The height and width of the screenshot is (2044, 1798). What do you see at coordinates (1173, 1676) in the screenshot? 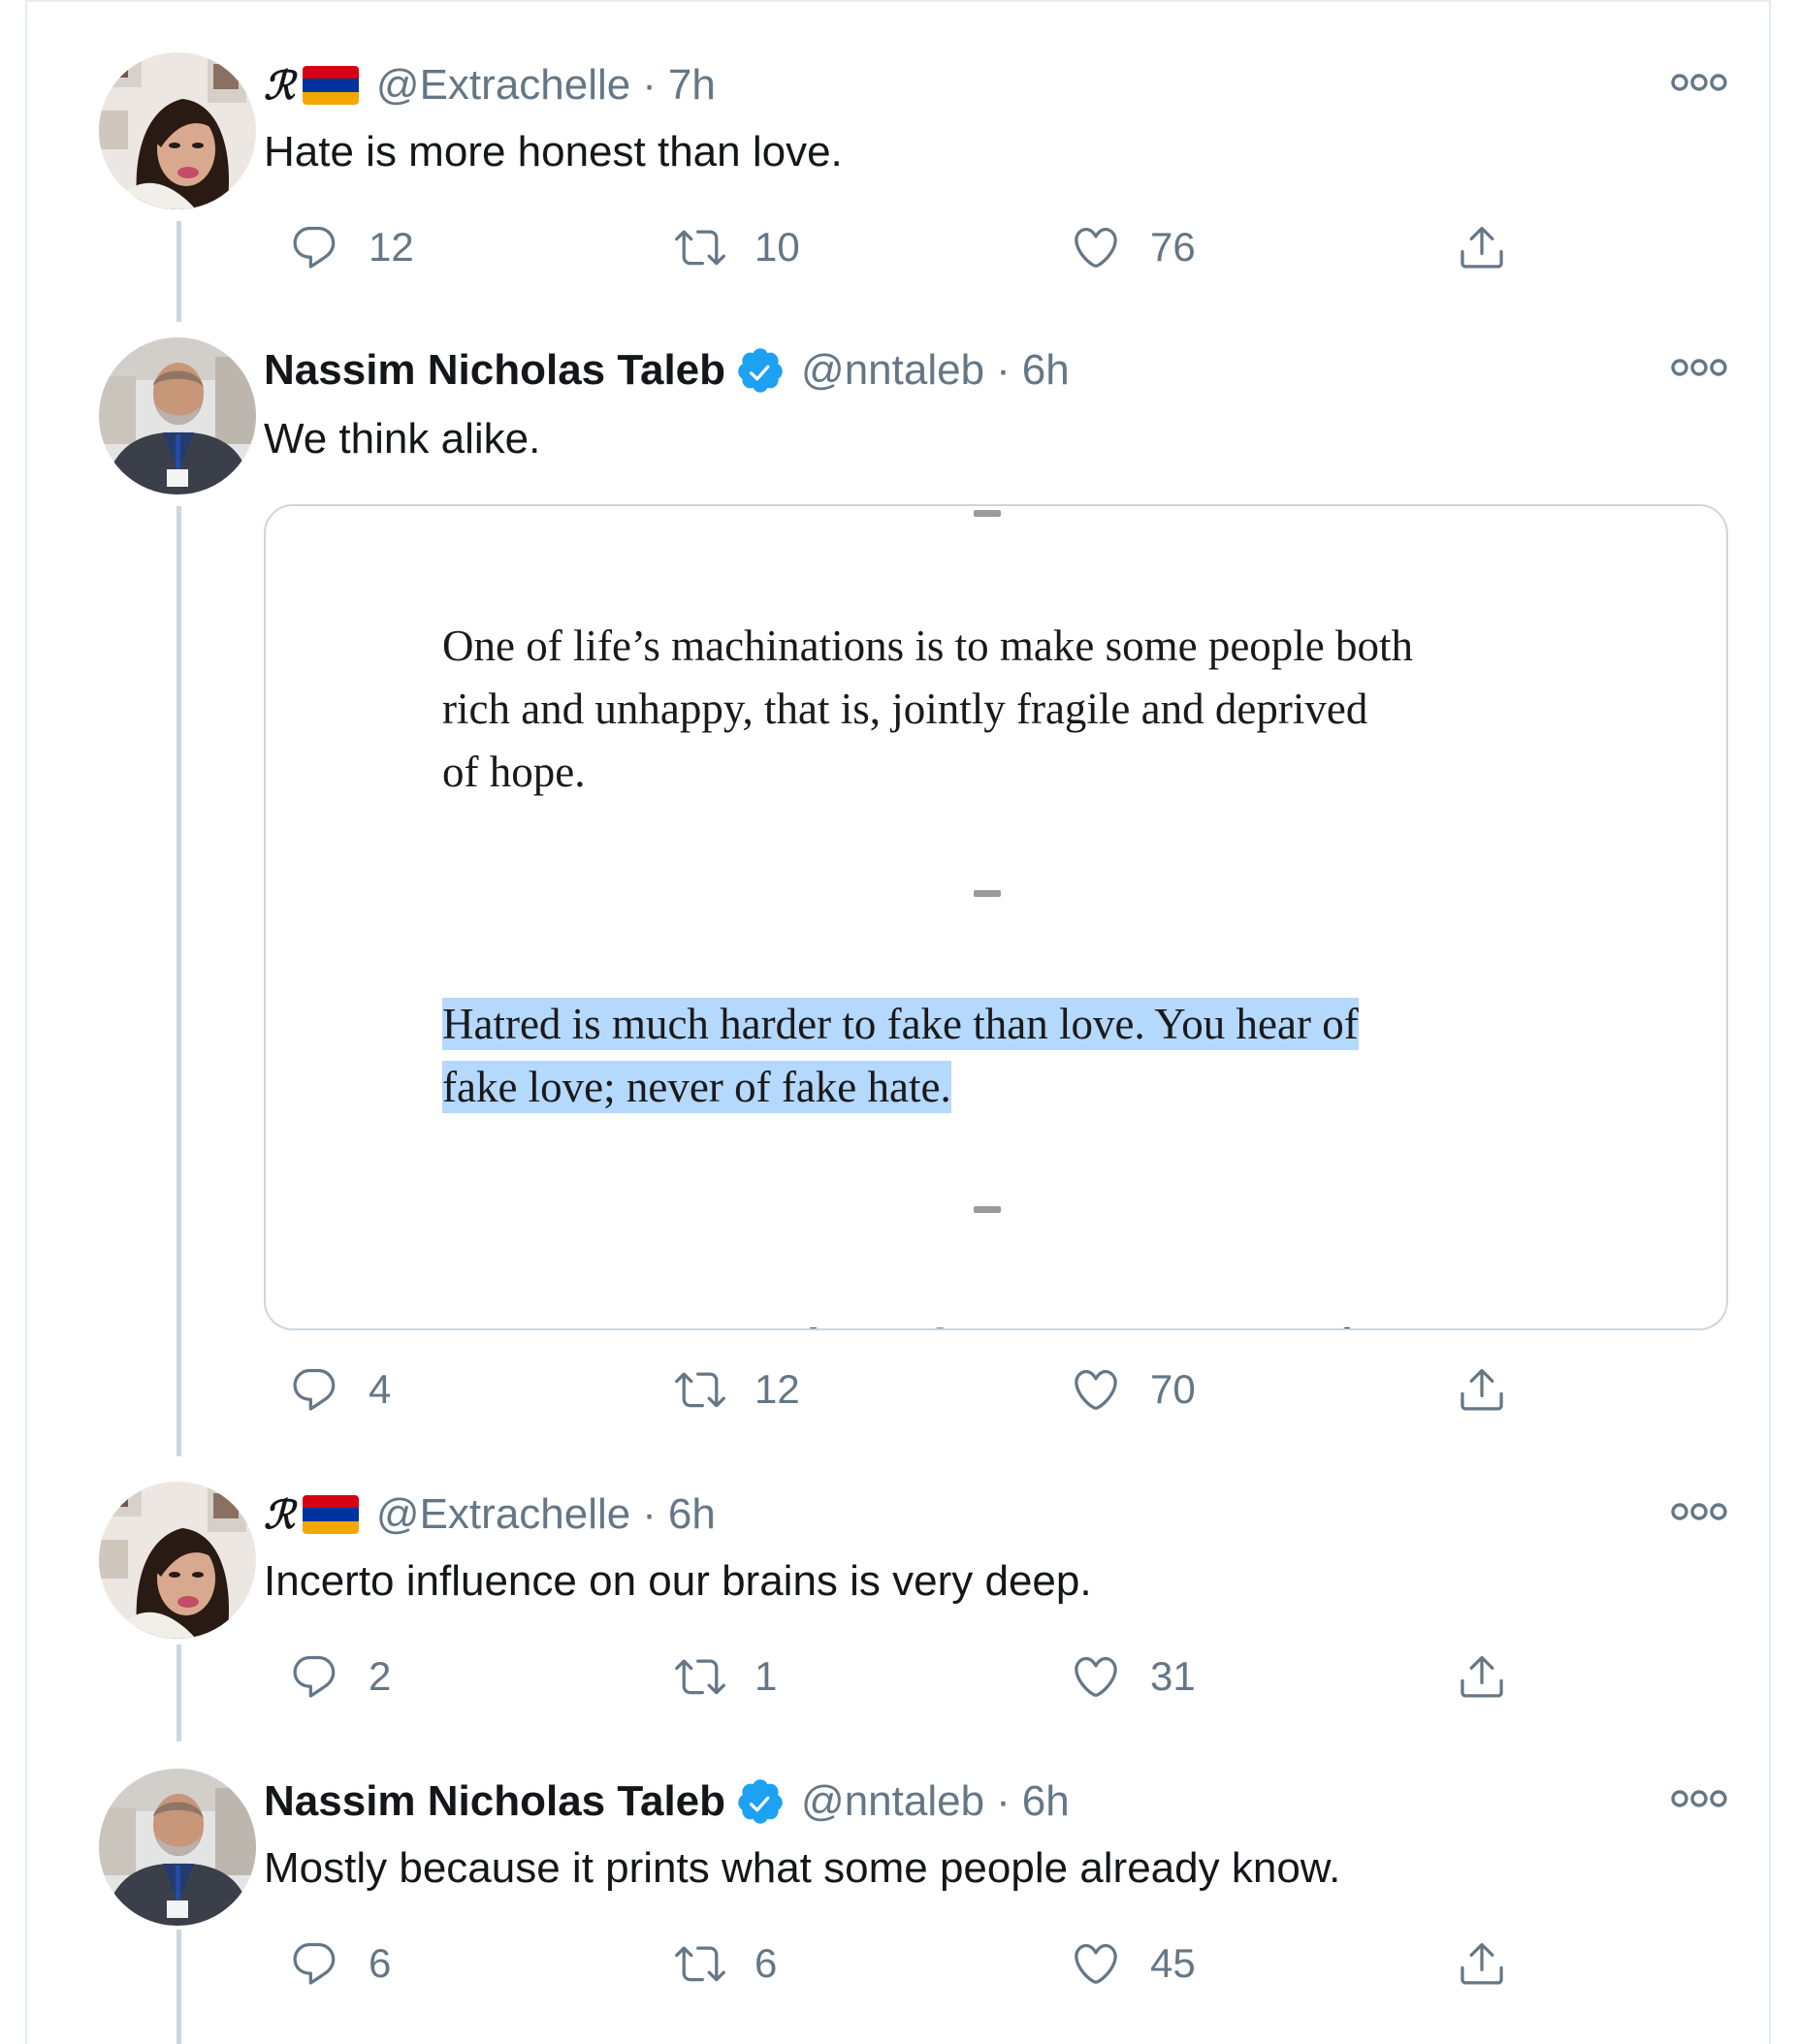
I see `like-count: 31` at bounding box center [1173, 1676].